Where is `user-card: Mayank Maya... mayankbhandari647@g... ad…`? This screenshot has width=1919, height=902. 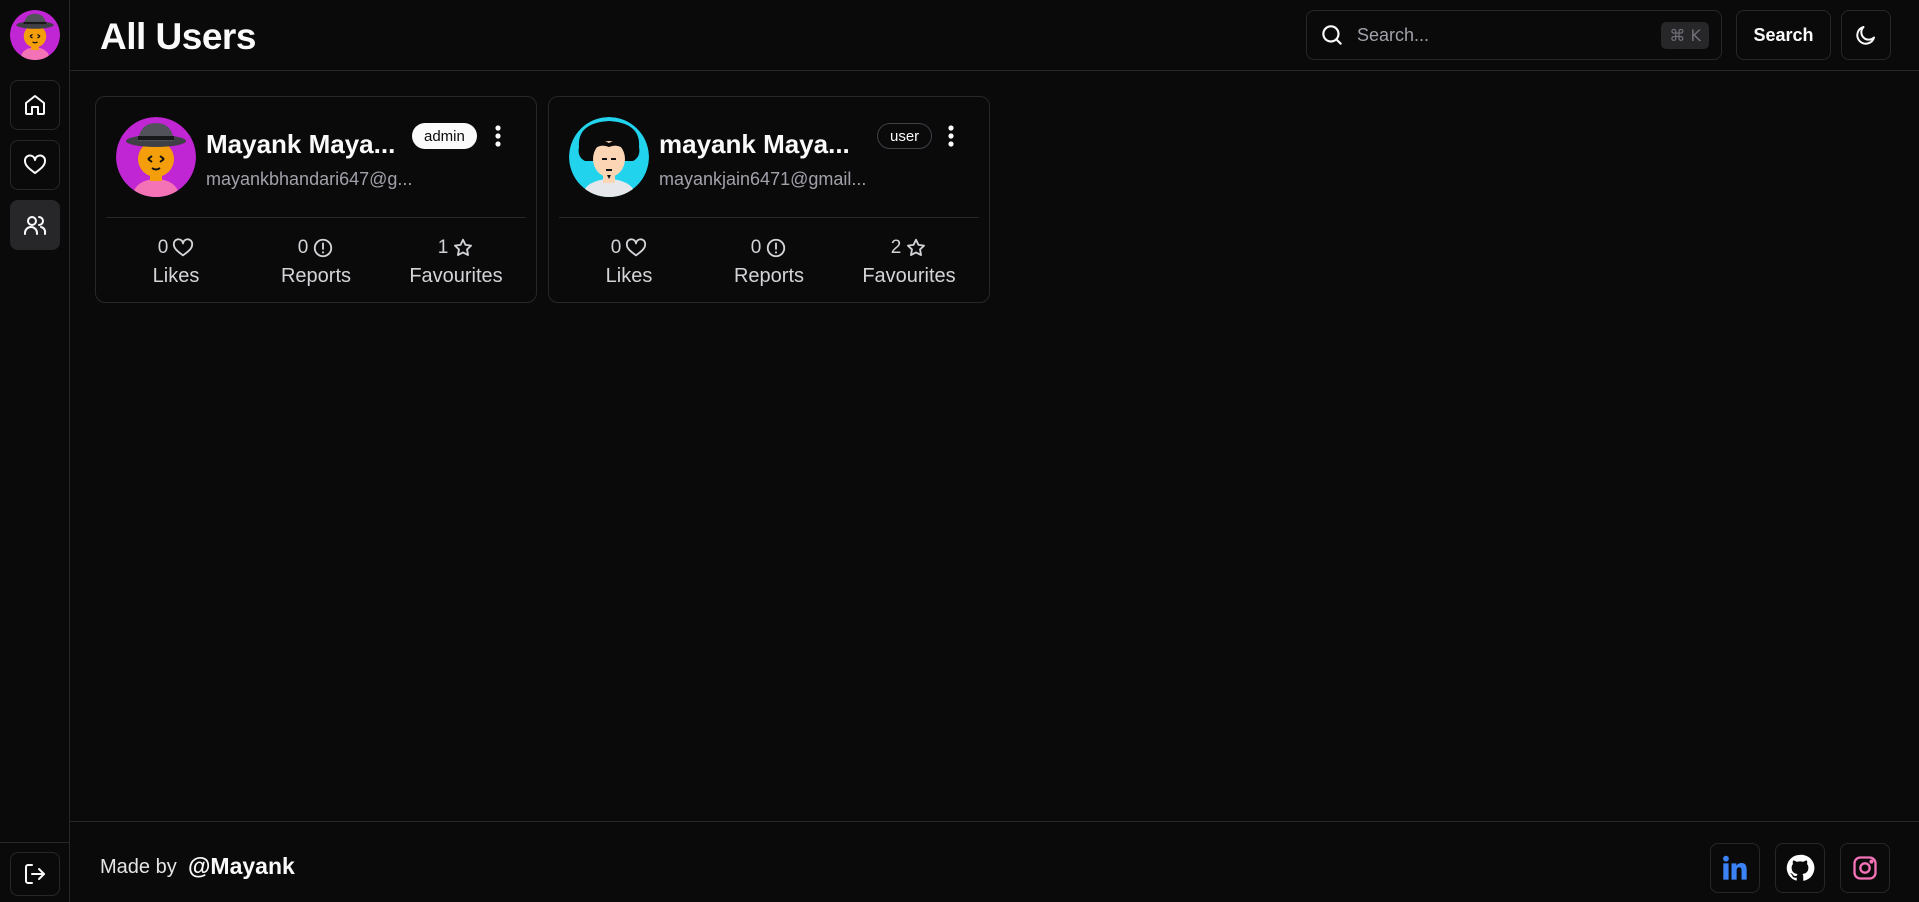 user-card: Mayank Maya... mayankbhandari647@g... ad… is located at coordinates (316, 199).